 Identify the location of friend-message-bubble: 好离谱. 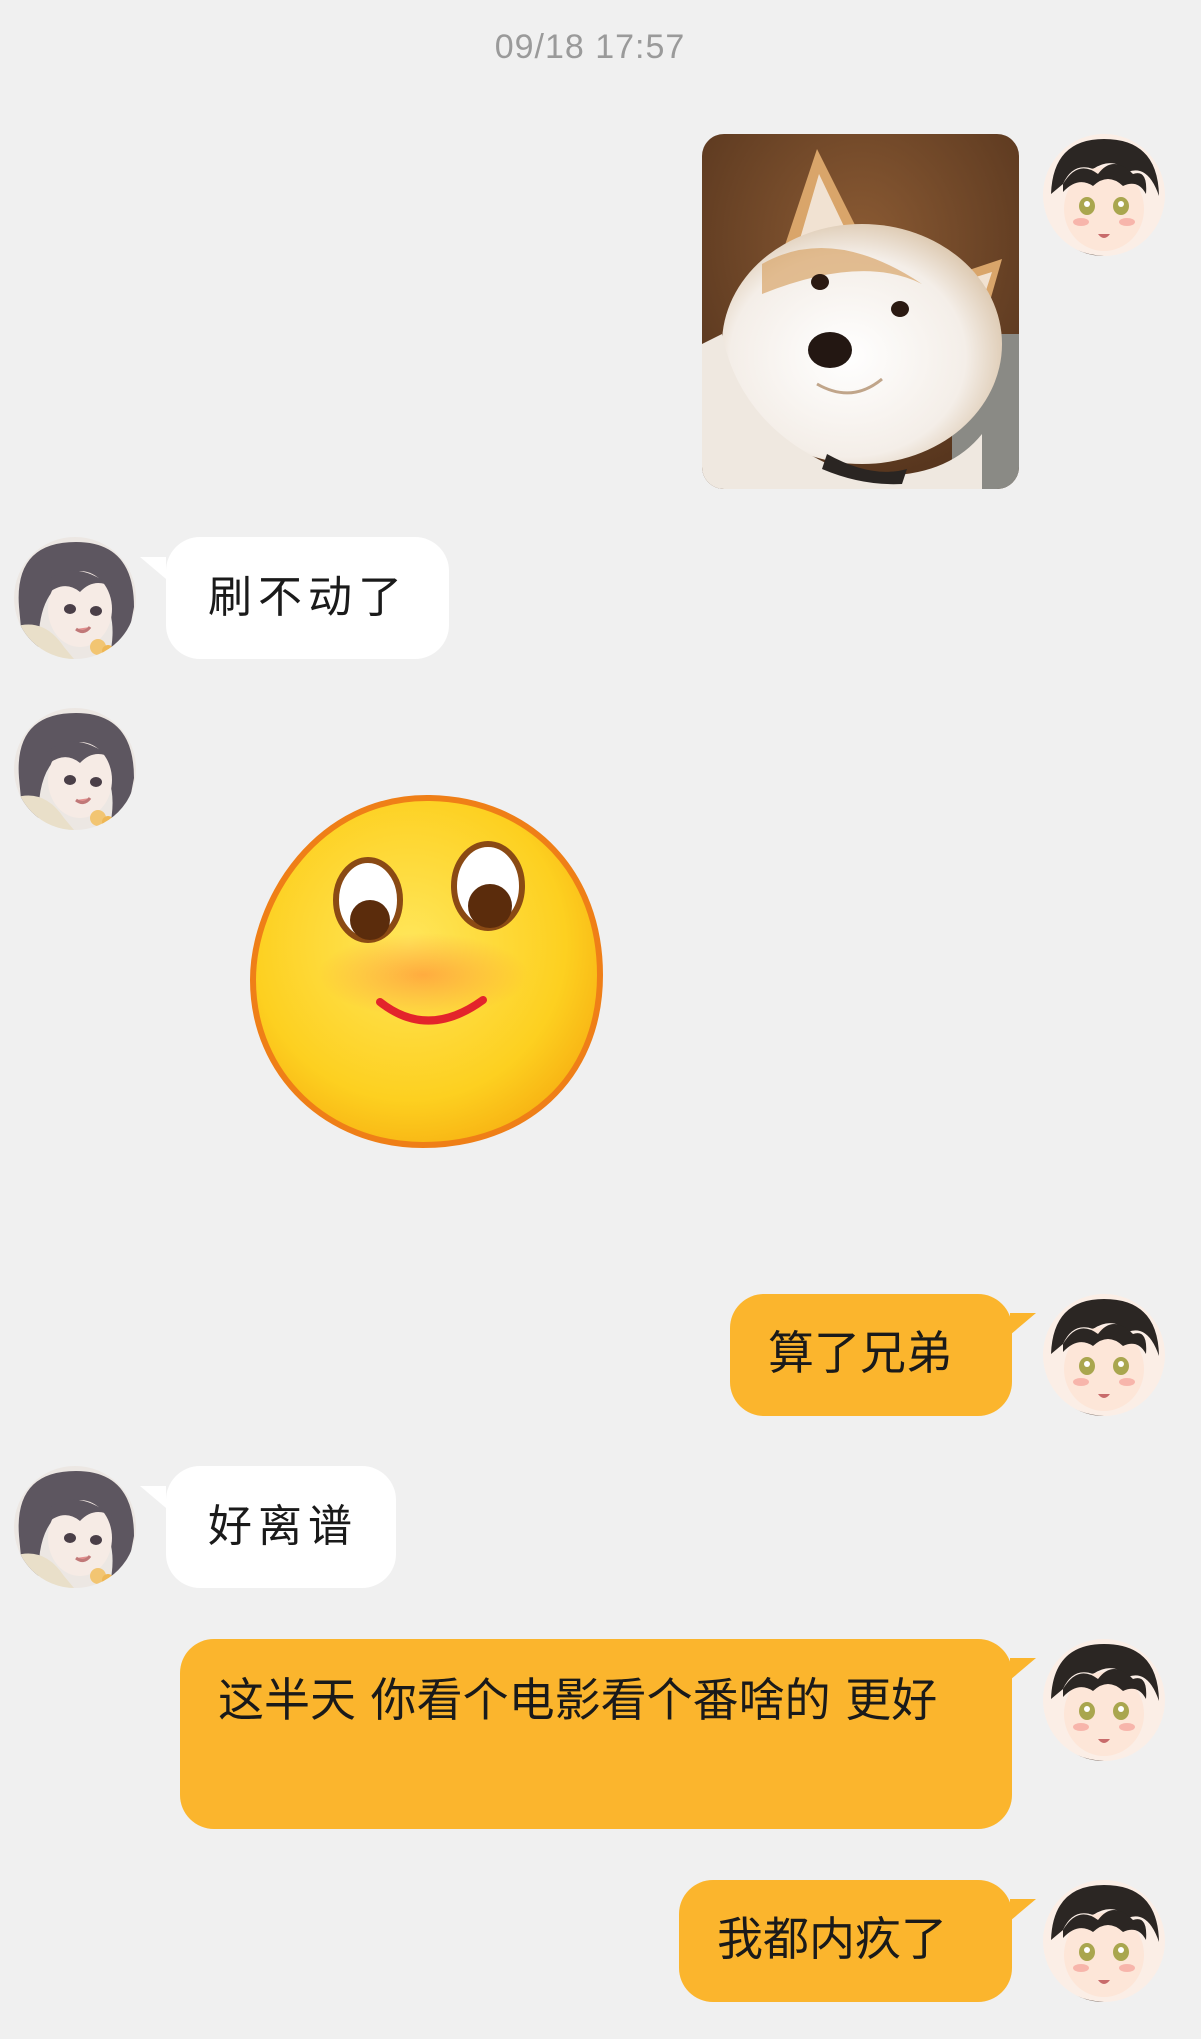
(281, 1527).